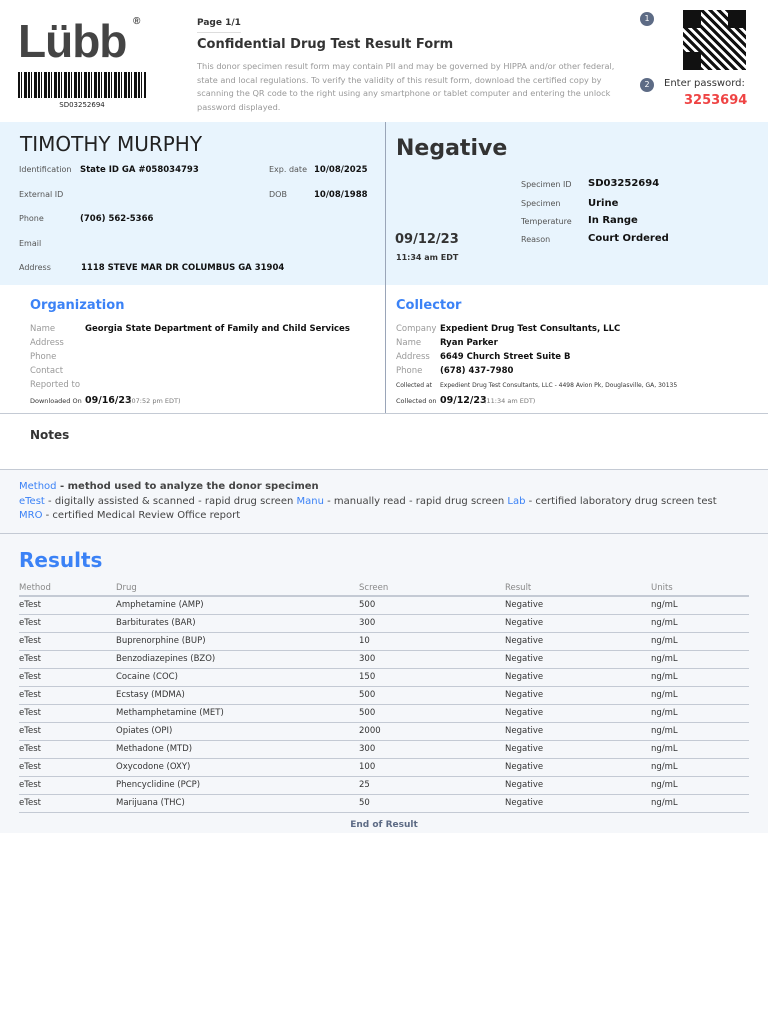  I want to click on method-term: Method, so click(38, 486).